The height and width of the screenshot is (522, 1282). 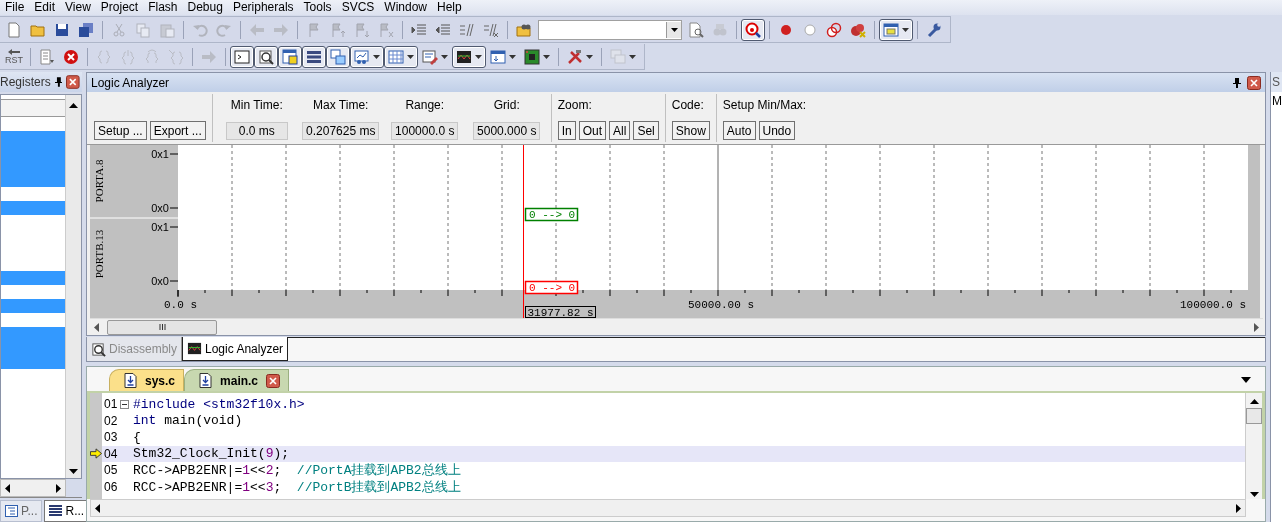 What do you see at coordinates (11, 511) in the screenshot?
I see `tree-icon` at bounding box center [11, 511].